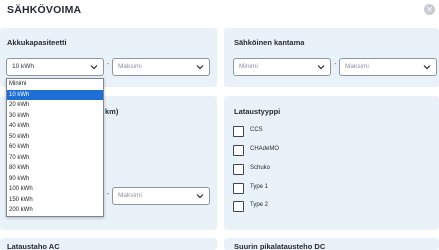 This screenshot has height=250, width=439. Describe the element at coordinates (357, 66) in the screenshot. I see `range-max-placeholder: Maksimi` at that location.